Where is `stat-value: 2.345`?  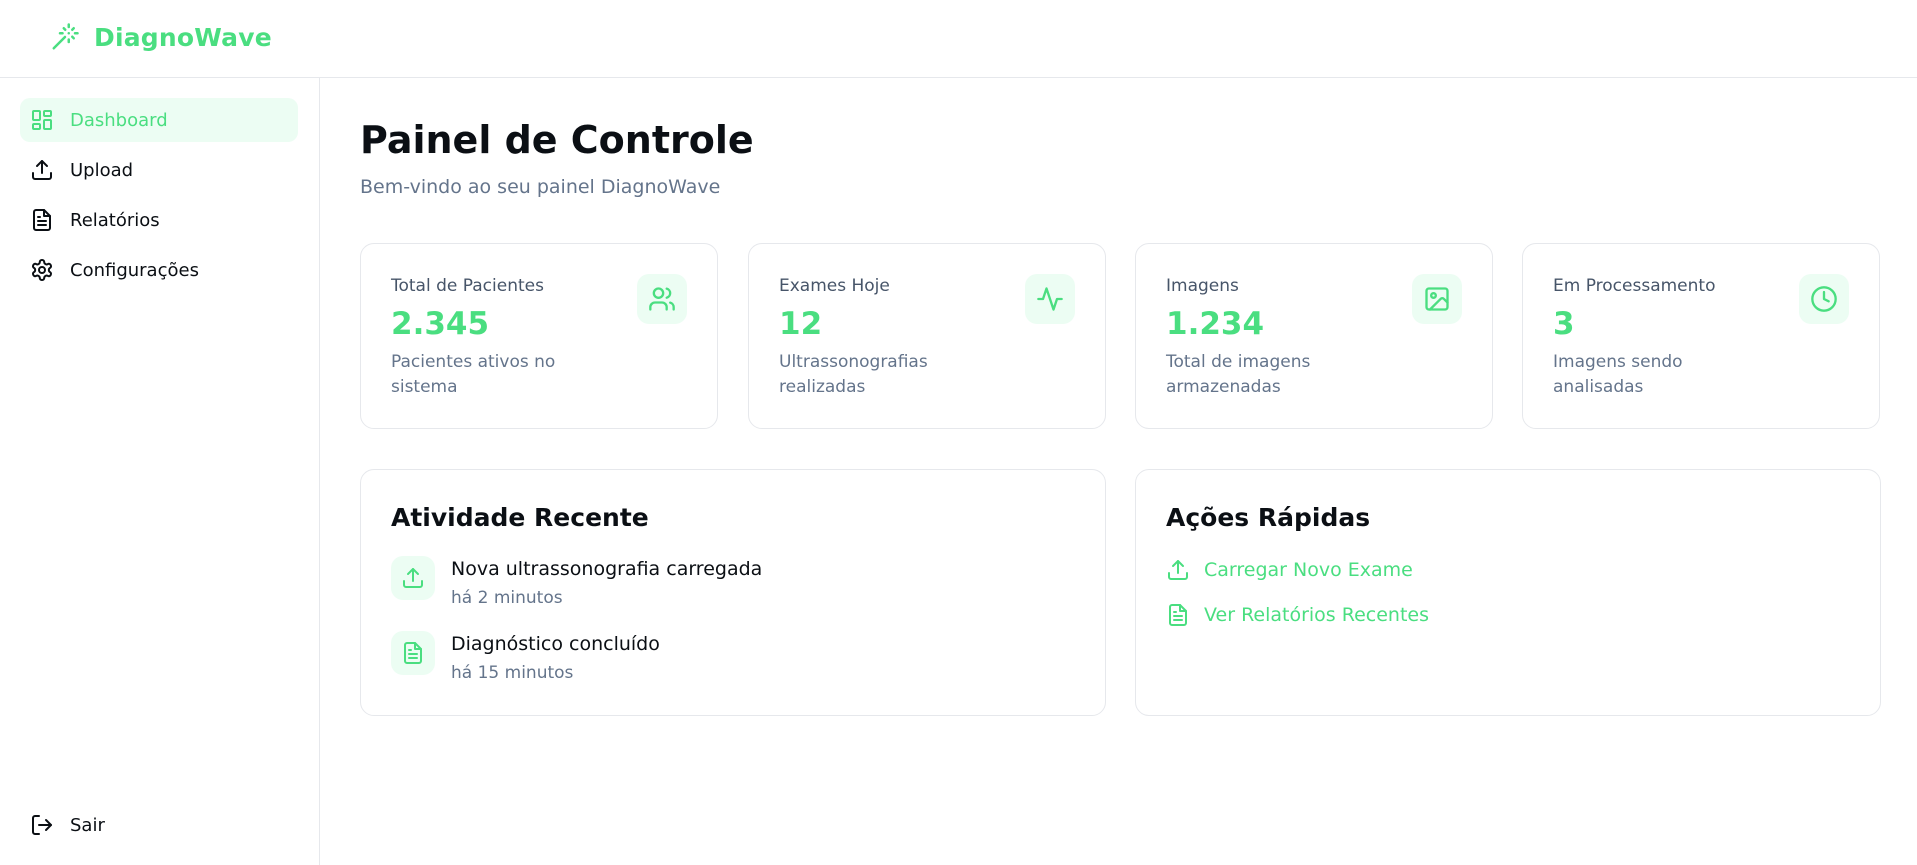
stat-value: 2.345 is located at coordinates (440, 324).